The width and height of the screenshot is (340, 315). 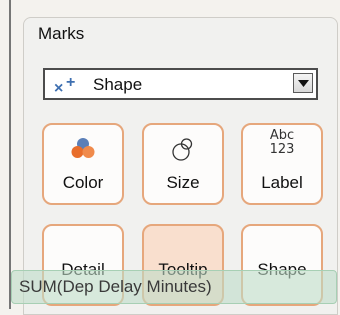 What do you see at coordinates (303, 83) in the screenshot?
I see `chevron-down-icon` at bounding box center [303, 83].